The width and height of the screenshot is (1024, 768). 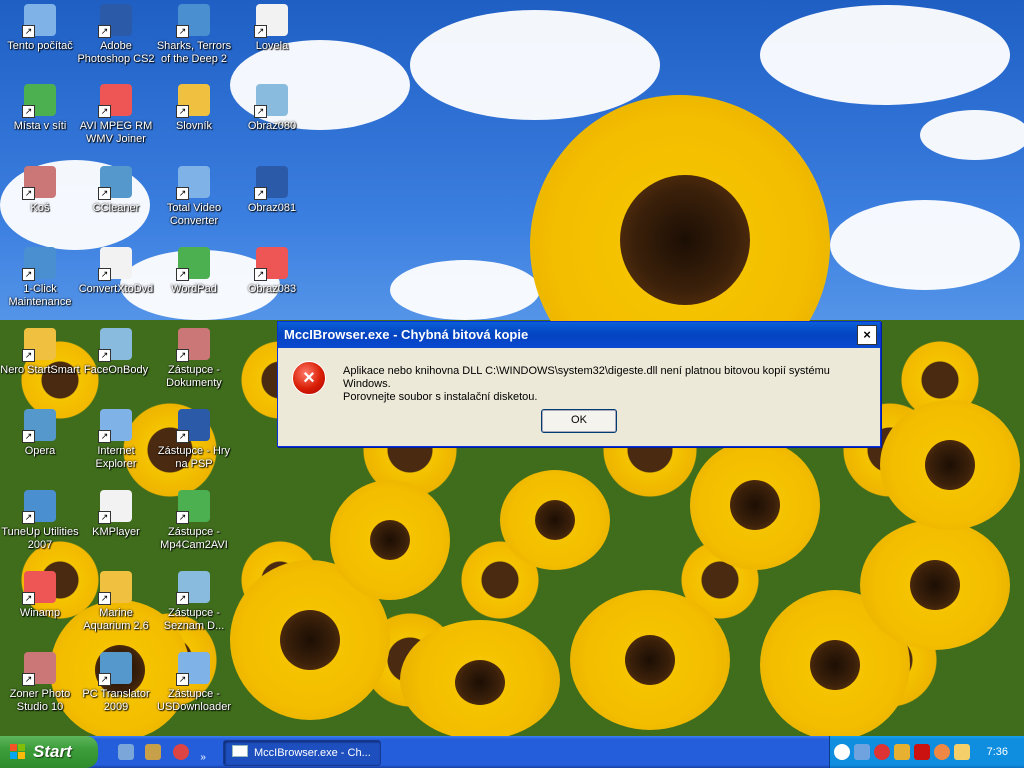 I want to click on desktop-icon-label: AVI MPEG RM WMV Joiner, so click(x=116, y=132).